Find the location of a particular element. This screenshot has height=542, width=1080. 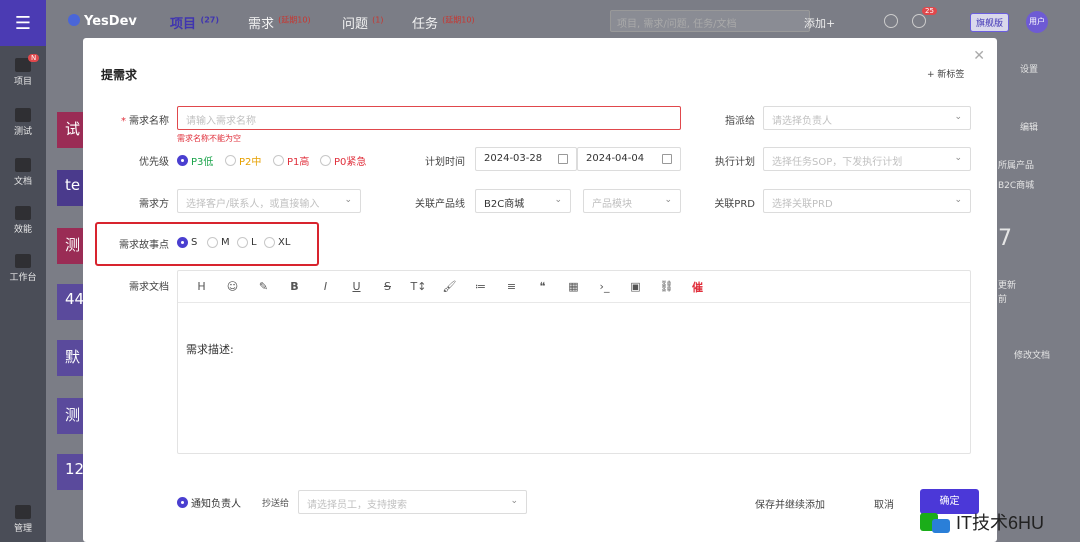

editor-body: 需求描述: is located at coordinates (574, 330).